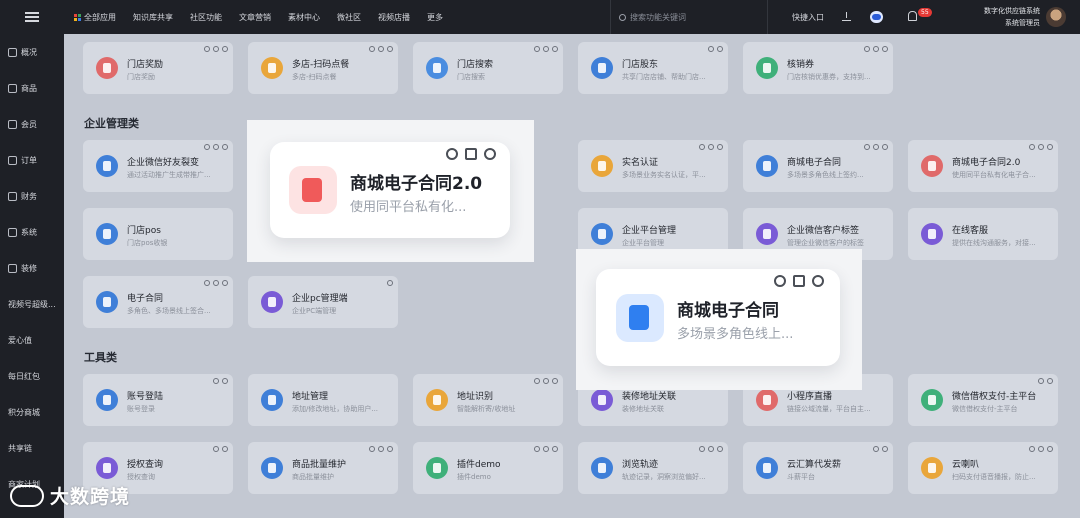  What do you see at coordinates (488, 468) in the screenshot?
I see `app-card: 插件demo 插件demo` at bounding box center [488, 468].